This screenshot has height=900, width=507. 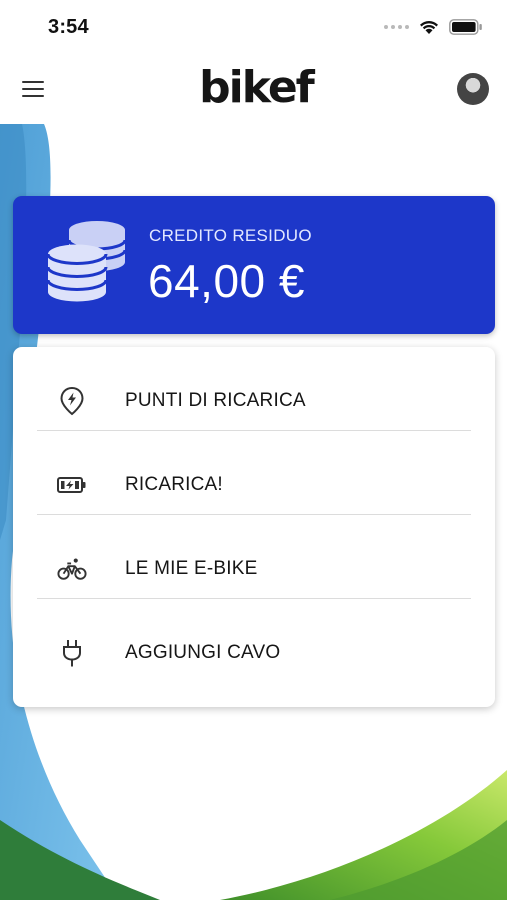 What do you see at coordinates (215, 400) in the screenshot?
I see `menu-item-label: PUNTI DI RICARICA` at bounding box center [215, 400].